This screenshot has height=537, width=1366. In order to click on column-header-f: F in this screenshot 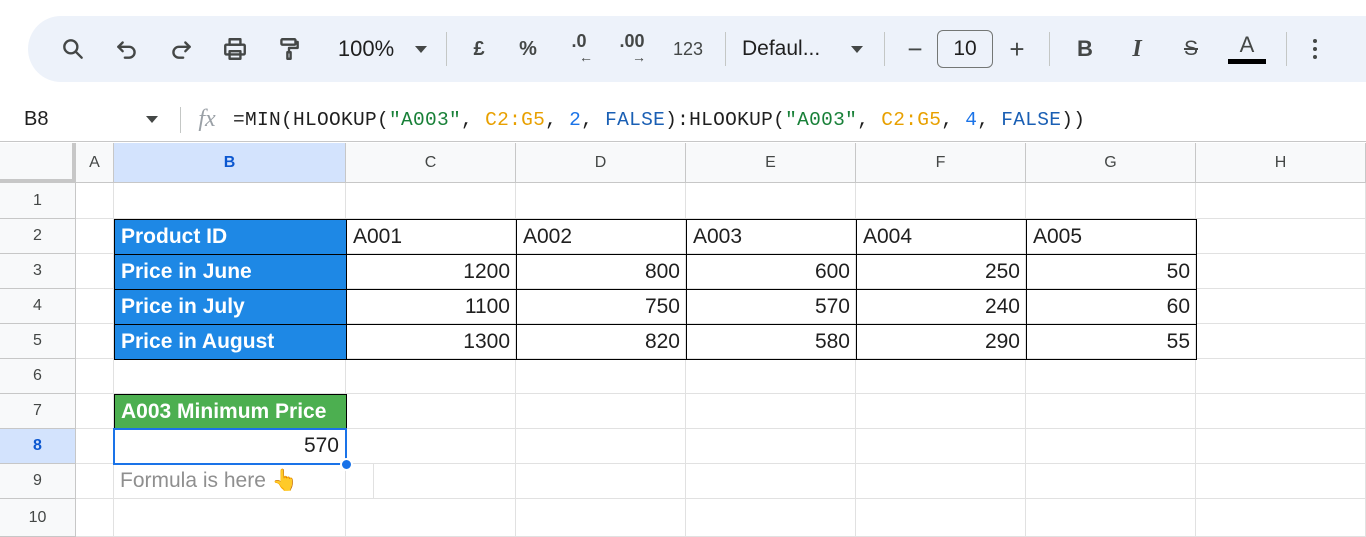, I will do `click(941, 163)`.